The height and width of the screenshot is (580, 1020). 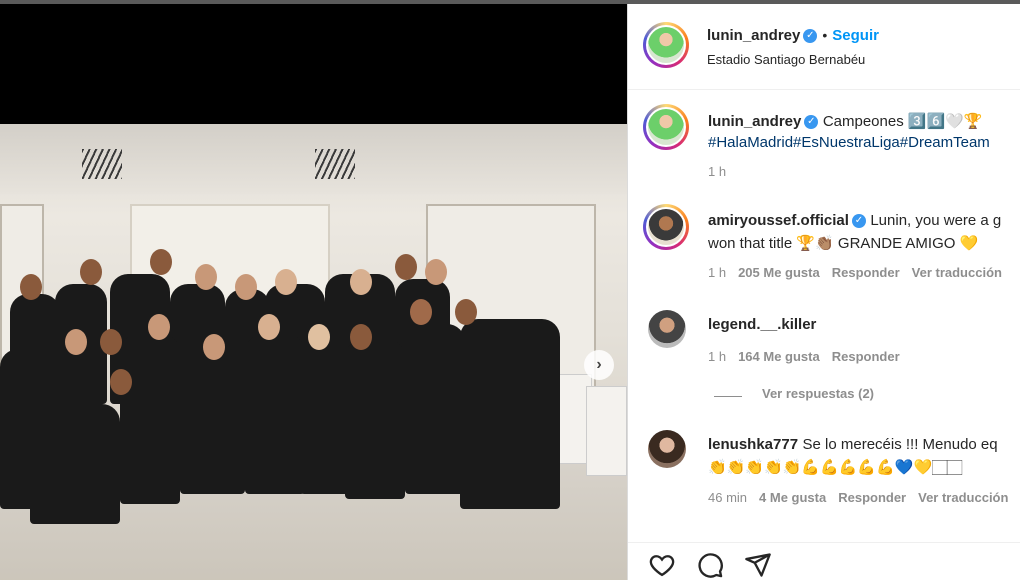 What do you see at coordinates (849, 142) in the screenshot?
I see `caption-hashtags: #HalaMadrid#EsNuestraLiga#DreamTeam` at bounding box center [849, 142].